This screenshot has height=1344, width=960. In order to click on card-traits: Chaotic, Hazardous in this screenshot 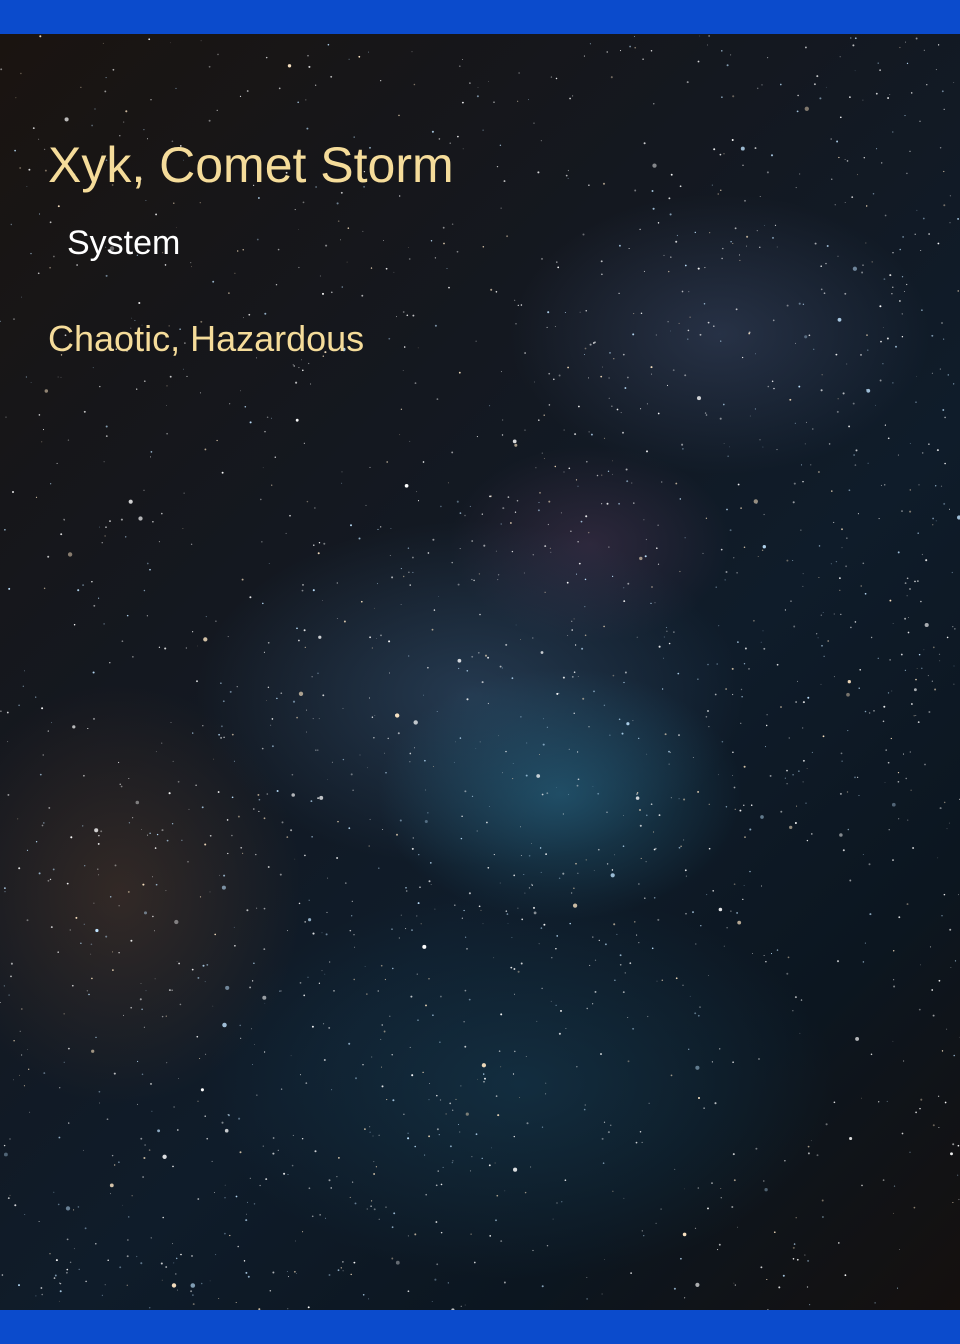, I will do `click(206, 338)`.